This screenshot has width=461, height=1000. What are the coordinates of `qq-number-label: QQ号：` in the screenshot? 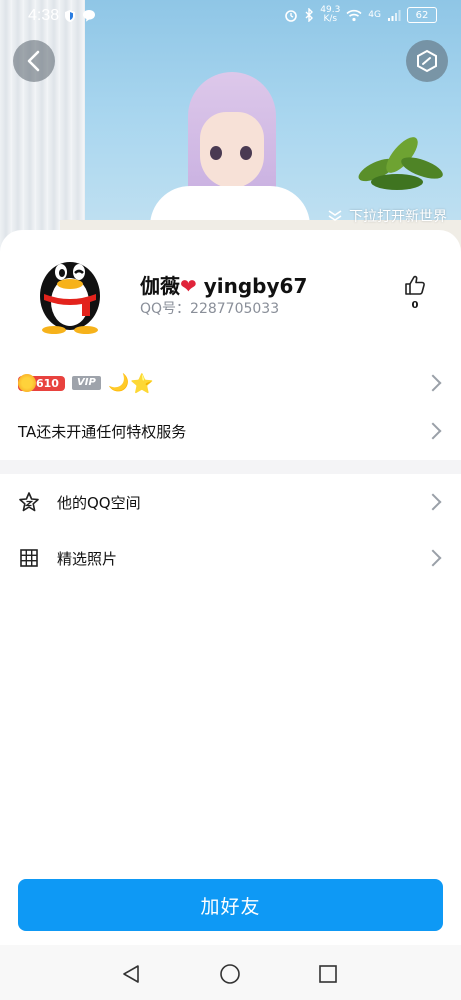 It's located at (165, 309).